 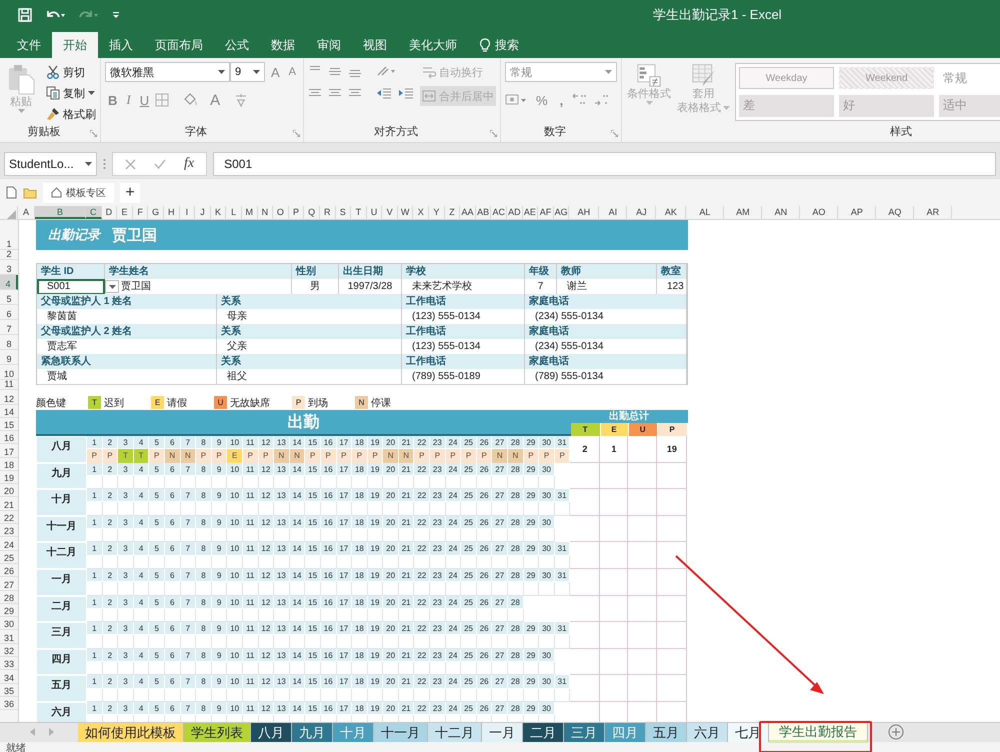 I want to click on formula-field: S001, so click(x=604, y=164).